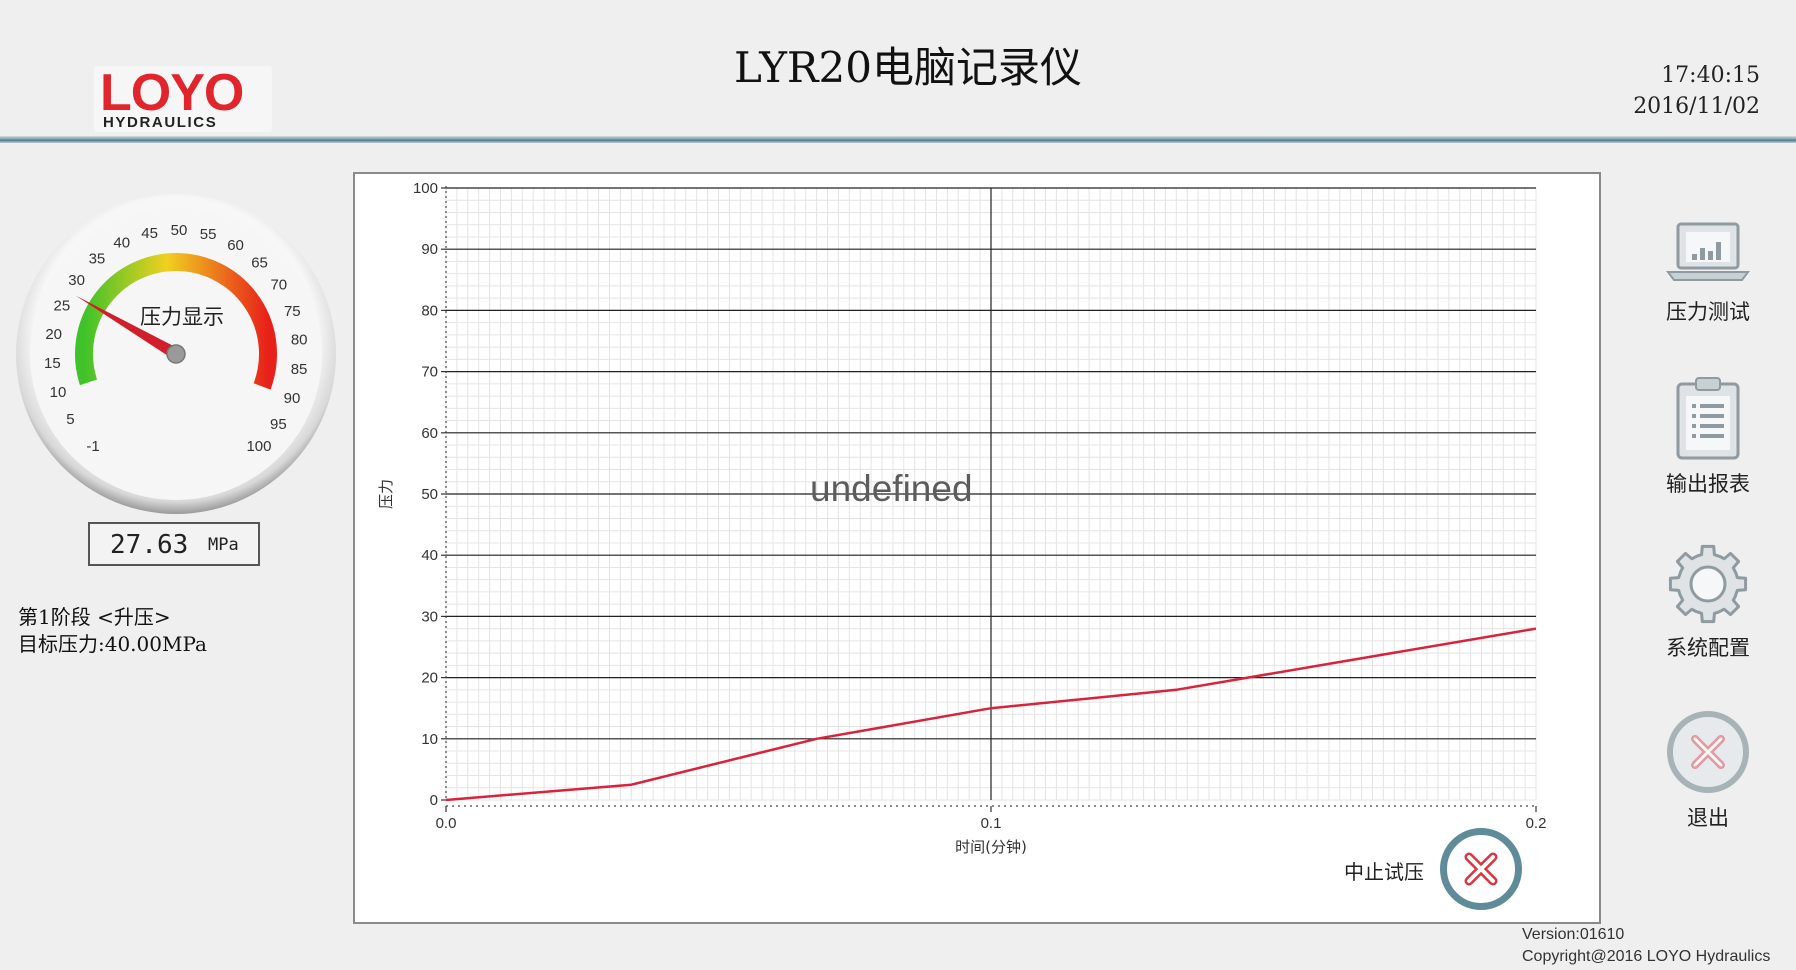 The image size is (1796, 970). Describe the element at coordinates (112, 631) in the screenshot. I see `stage-info: 第1阶段 <升压> 目标压力:40.00MPa` at that location.